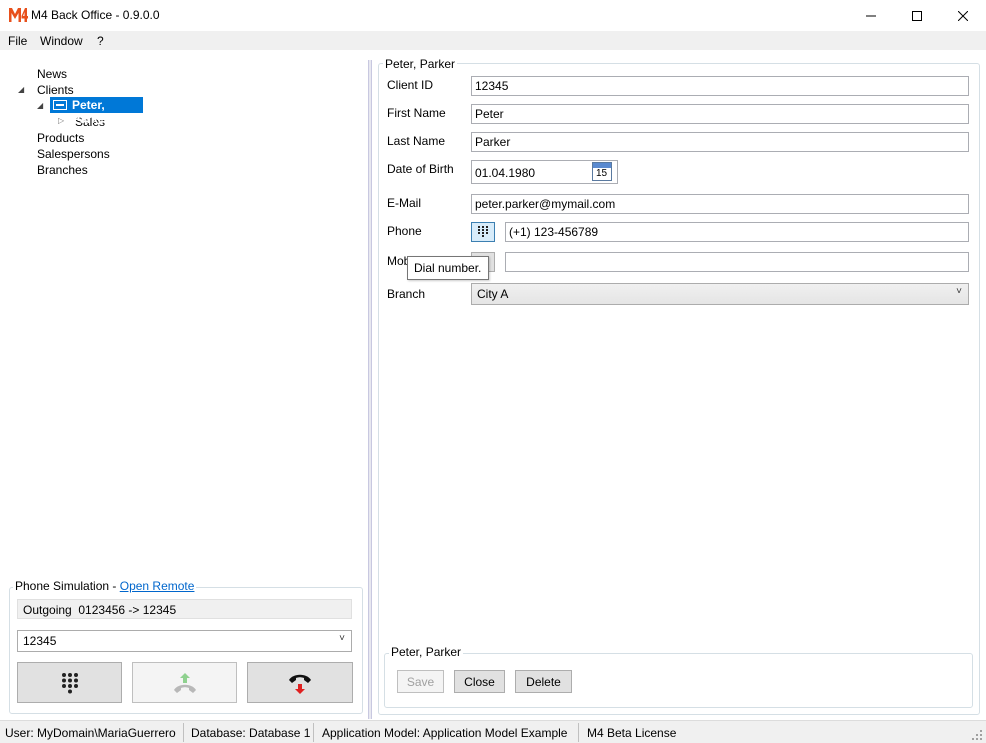 The height and width of the screenshot is (743, 986). I want to click on phone-field: (+1) 123-456789, so click(737, 232).